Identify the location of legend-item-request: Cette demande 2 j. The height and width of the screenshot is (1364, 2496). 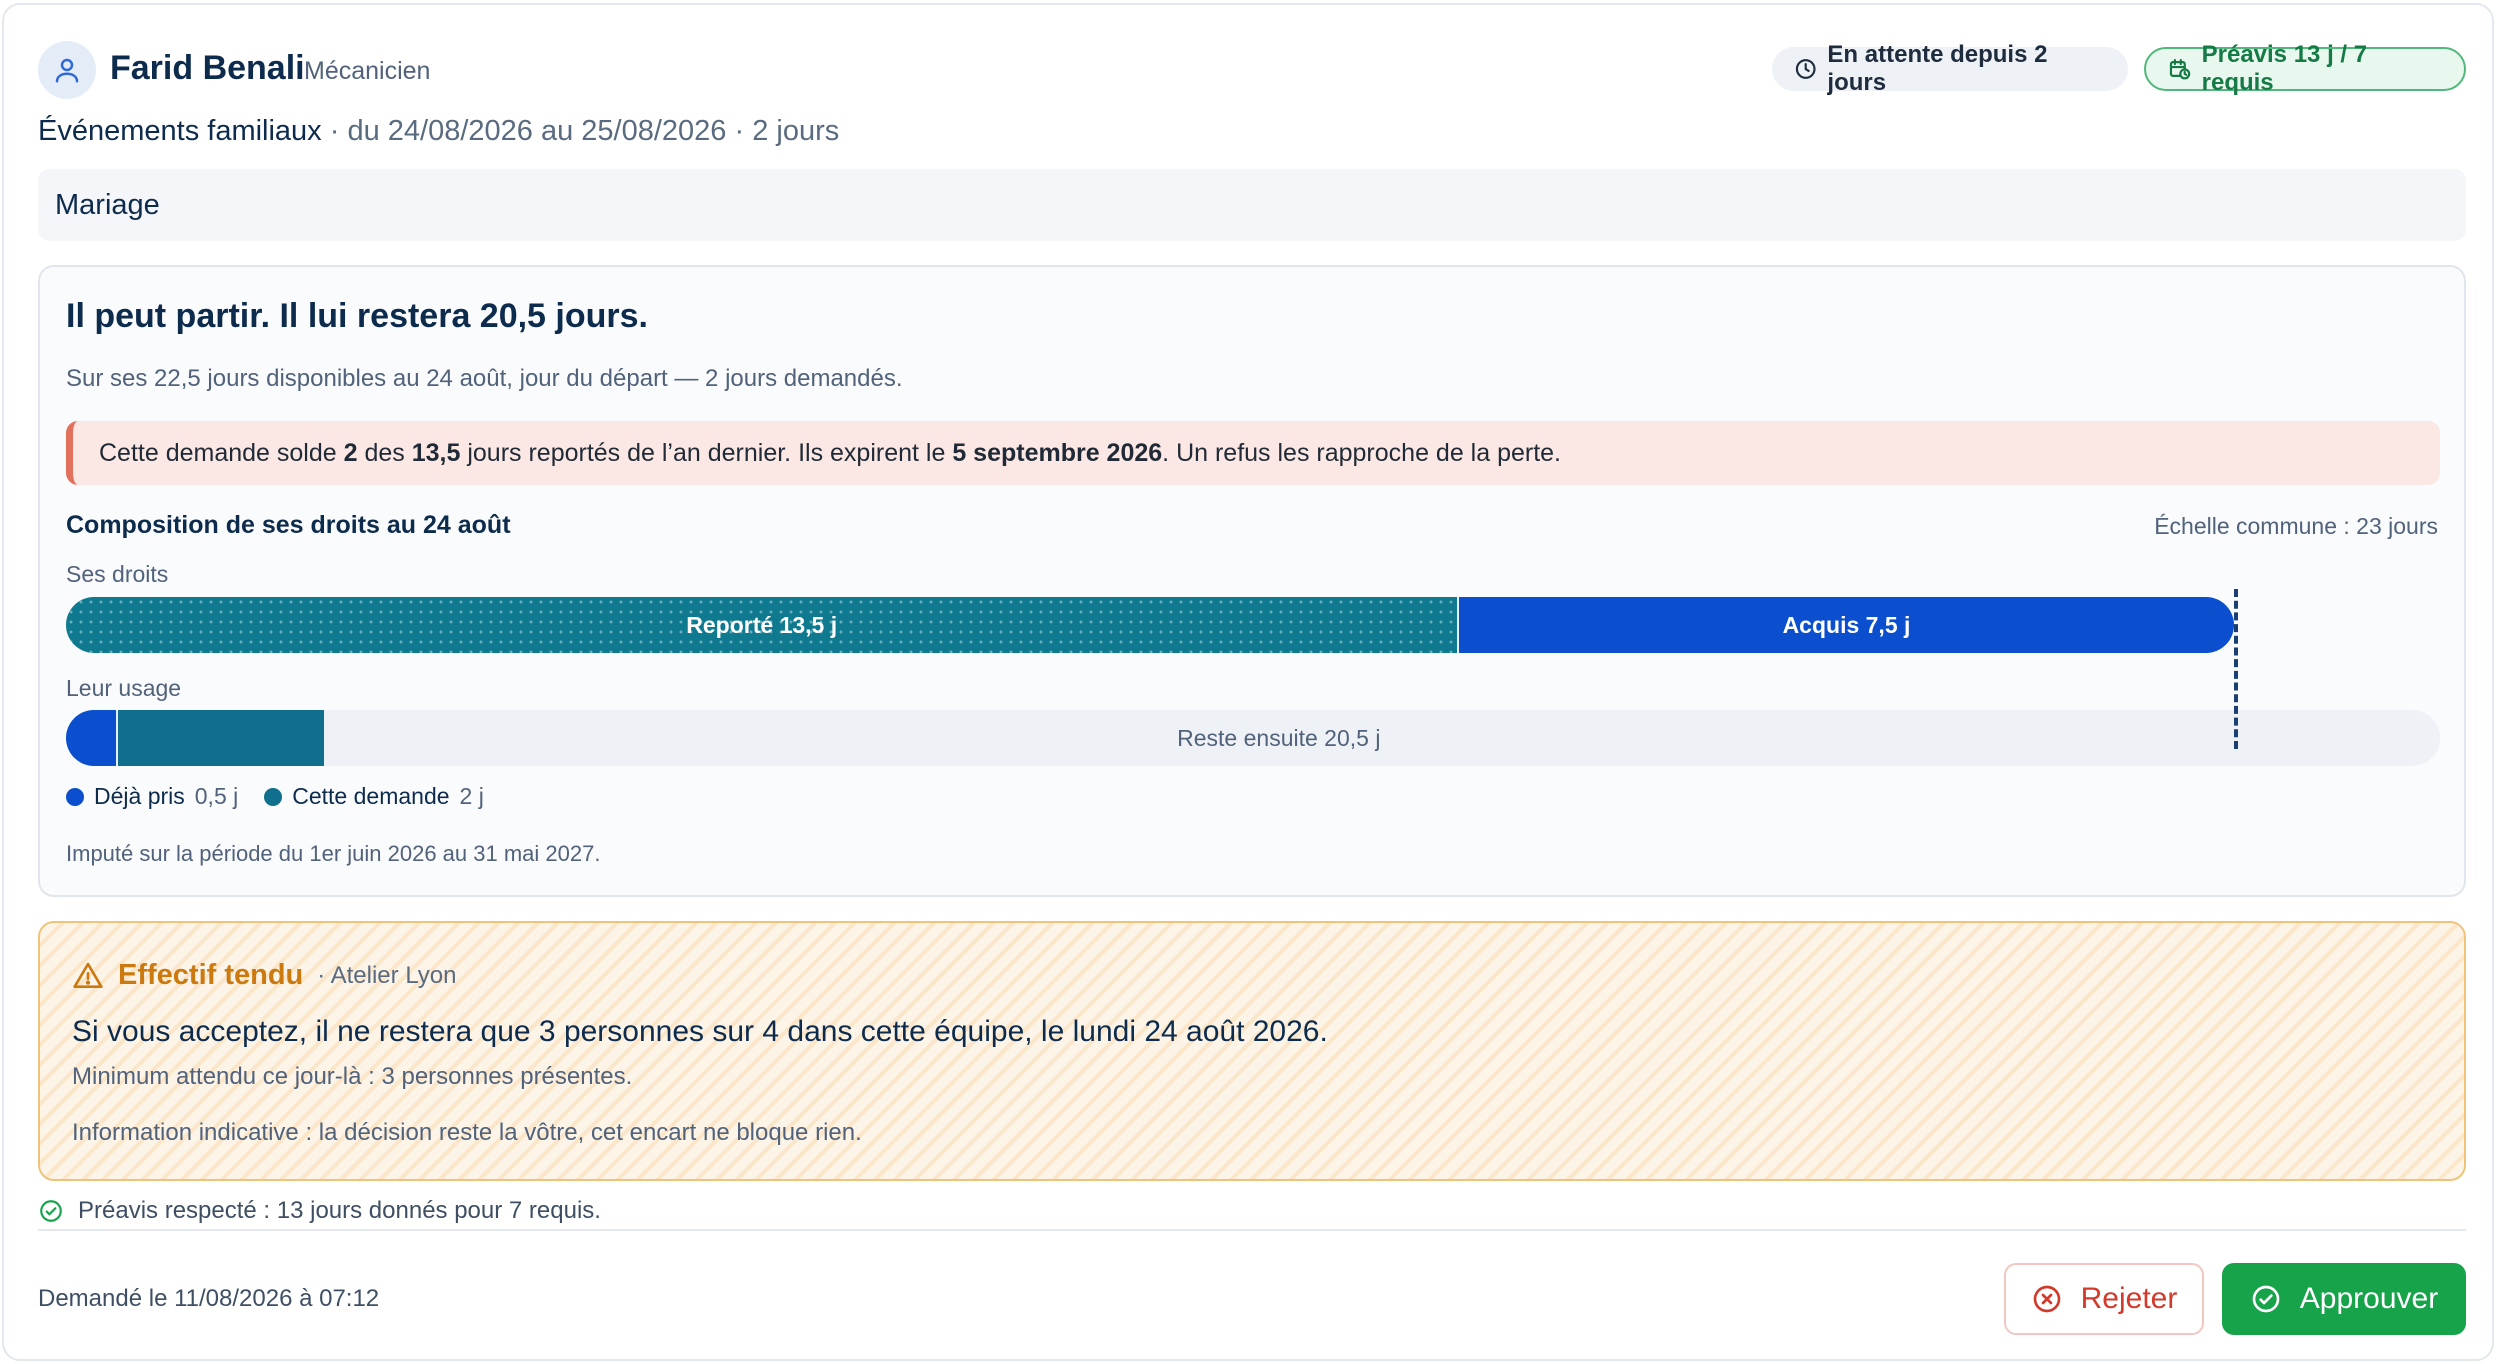
(374, 796).